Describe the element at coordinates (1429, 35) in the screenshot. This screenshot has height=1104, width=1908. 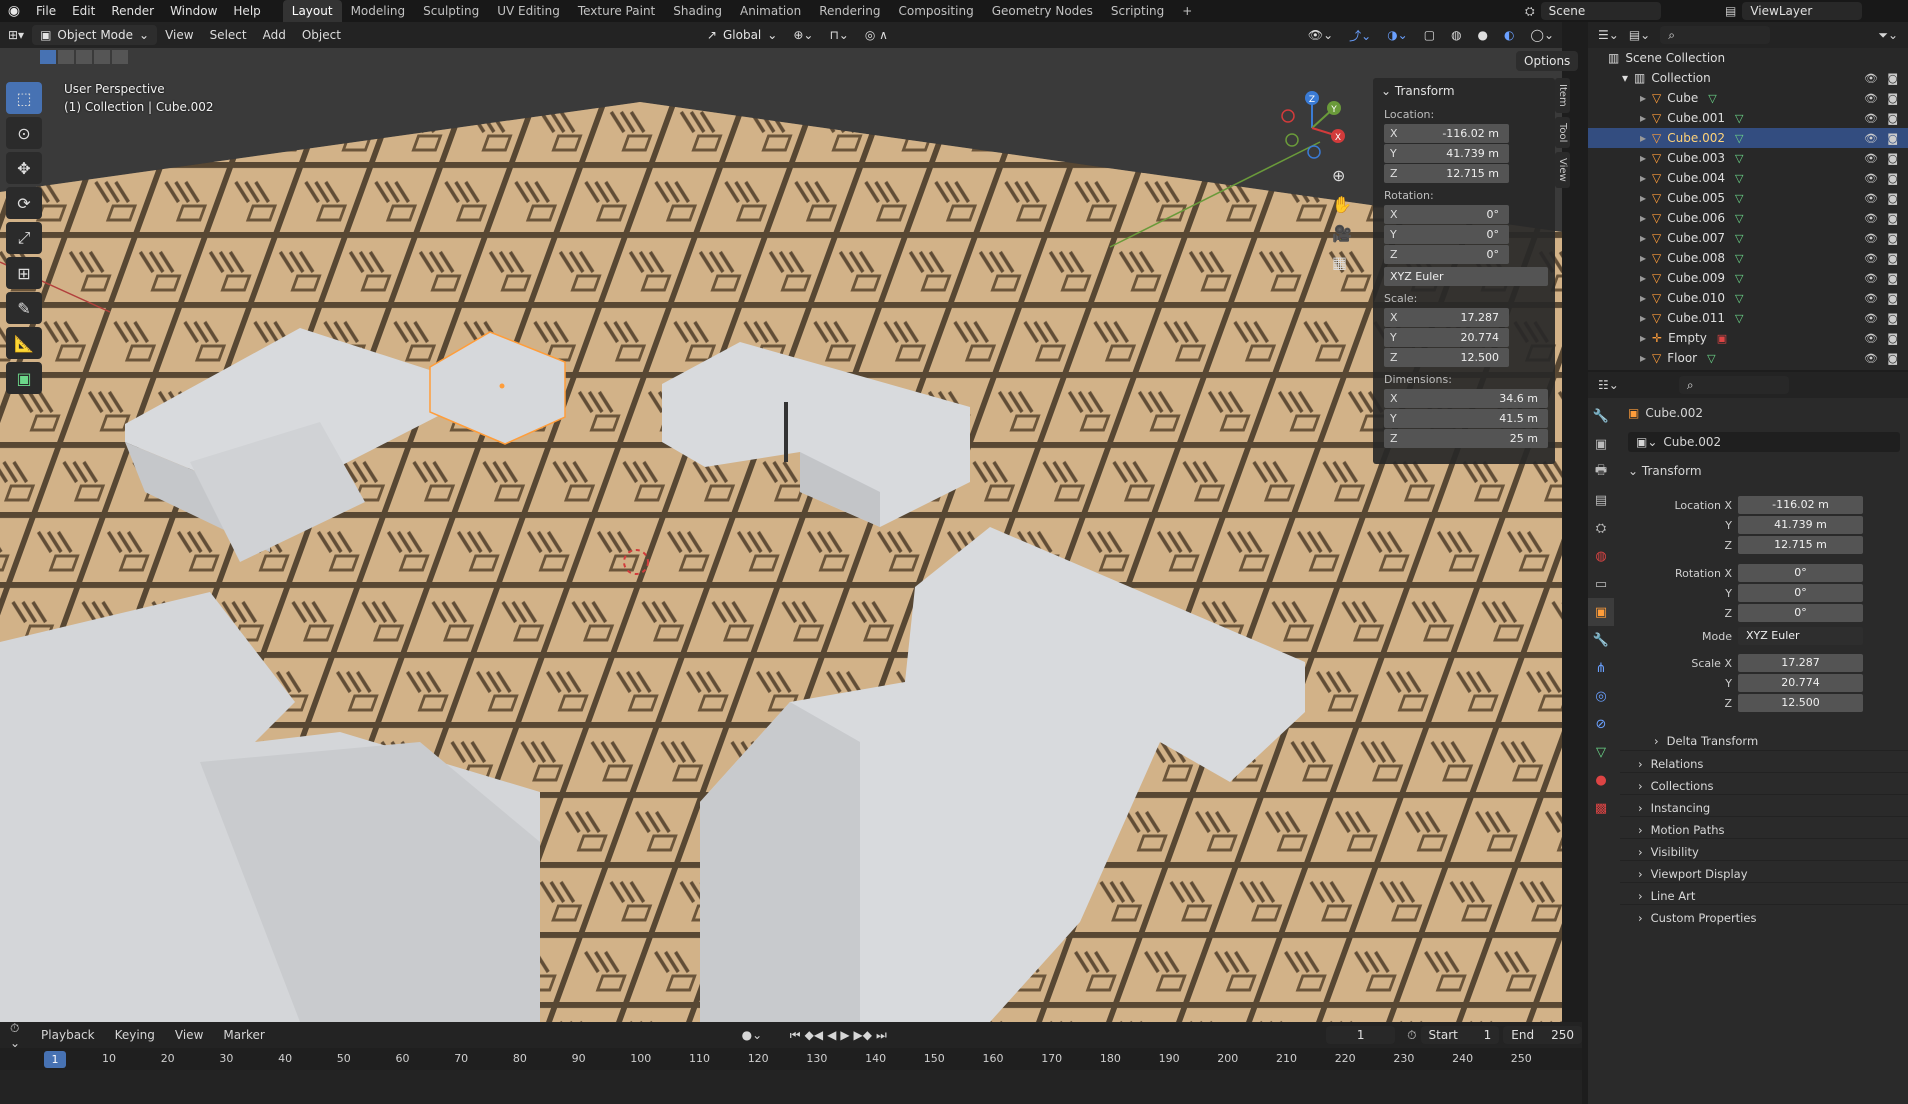
I see `xray-icon: ▢` at that location.